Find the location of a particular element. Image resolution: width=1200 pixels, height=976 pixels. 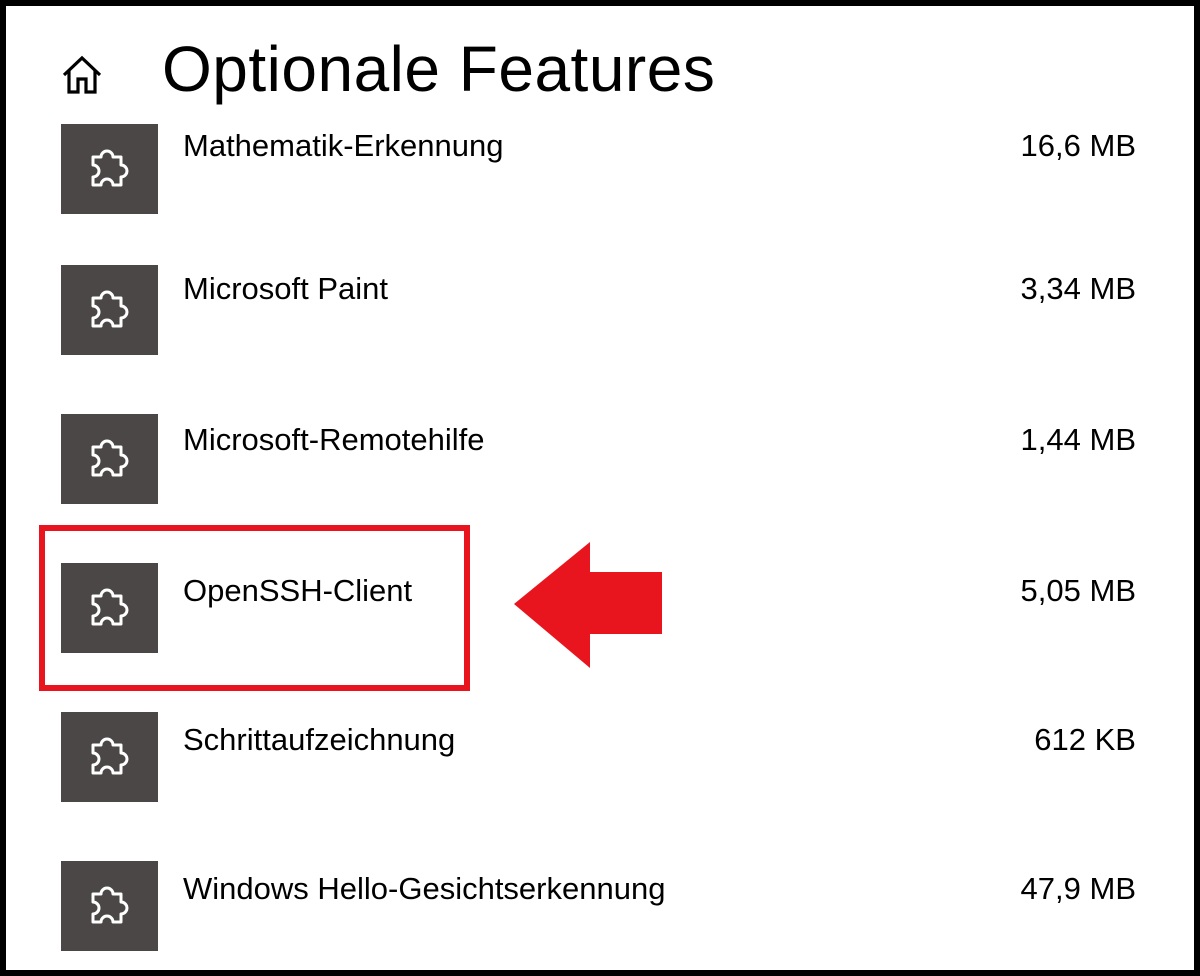

feature-name: Microsoft-Remotehilfe is located at coordinates (334, 439).